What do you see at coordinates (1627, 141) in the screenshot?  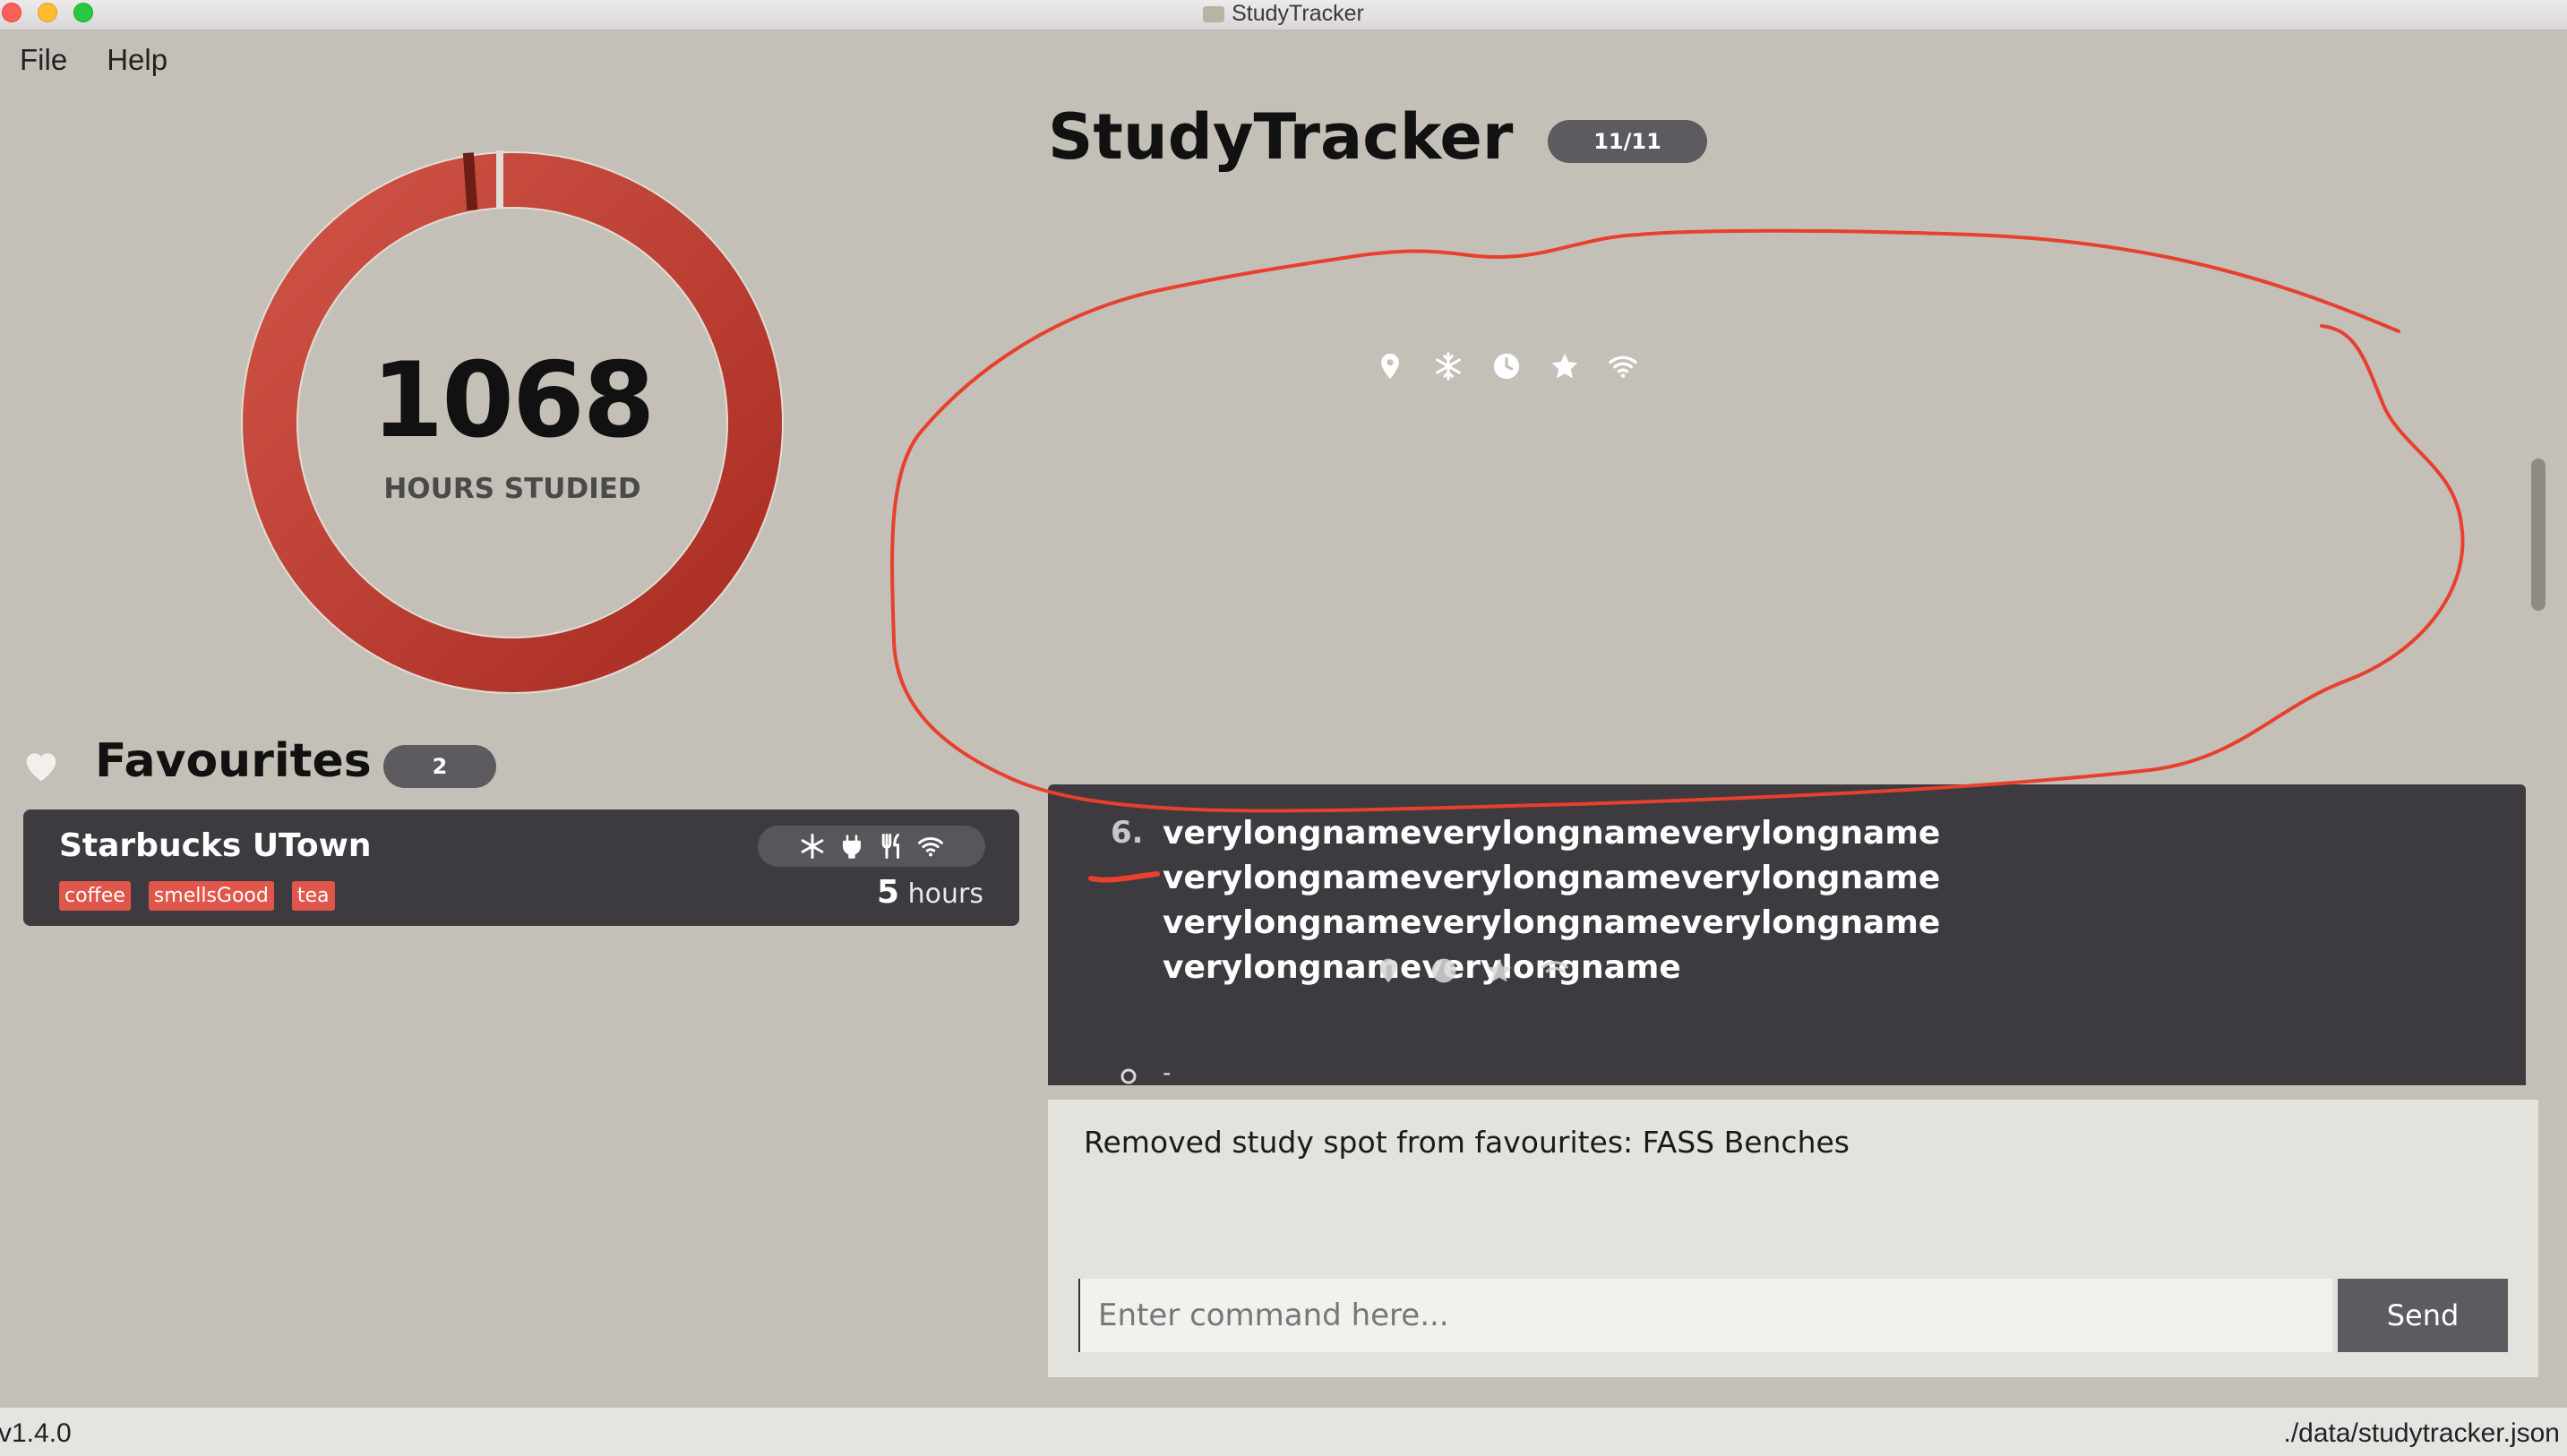 I see `spot-count-badge: 11/11` at bounding box center [1627, 141].